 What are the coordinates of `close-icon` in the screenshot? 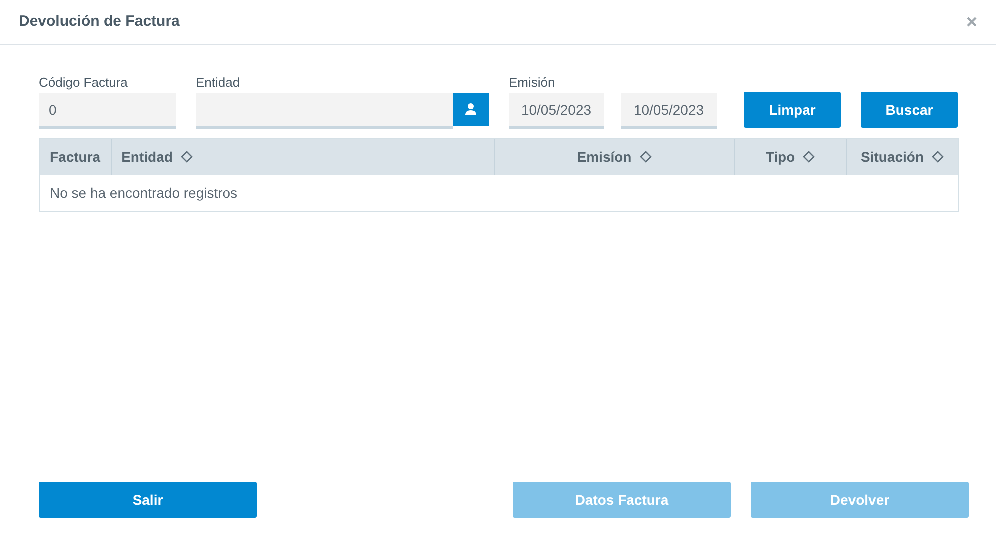 It's located at (972, 22).